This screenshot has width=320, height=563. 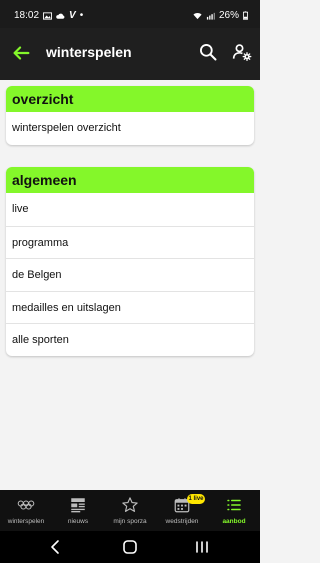 I want to click on nav-label-wedstrijden: wedstrijden, so click(x=182, y=521).